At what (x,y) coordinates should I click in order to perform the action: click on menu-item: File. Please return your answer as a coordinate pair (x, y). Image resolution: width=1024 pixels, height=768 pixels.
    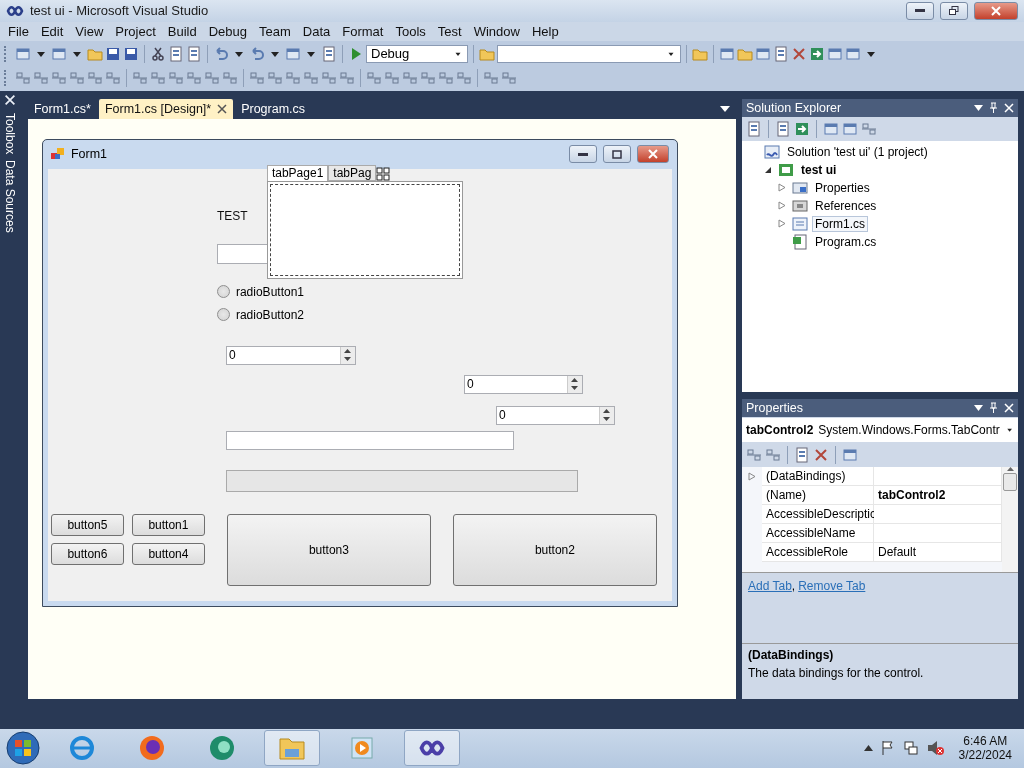
    Looking at the image, I should click on (18, 31).